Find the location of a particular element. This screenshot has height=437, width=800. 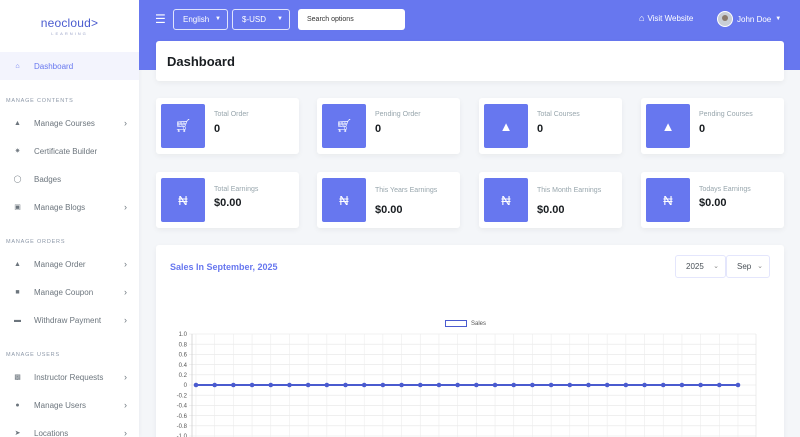

y-tick-label: 0.8 is located at coordinates (183, 345).